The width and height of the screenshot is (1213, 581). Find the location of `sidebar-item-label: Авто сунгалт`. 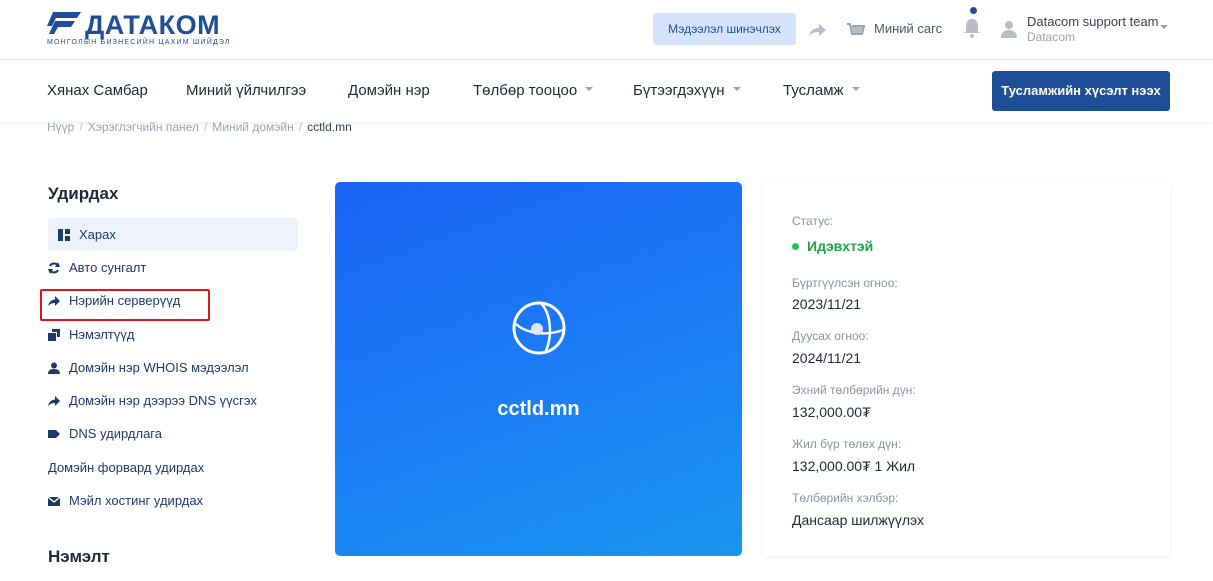

sidebar-item-label: Авто сунгалт is located at coordinates (108, 267).